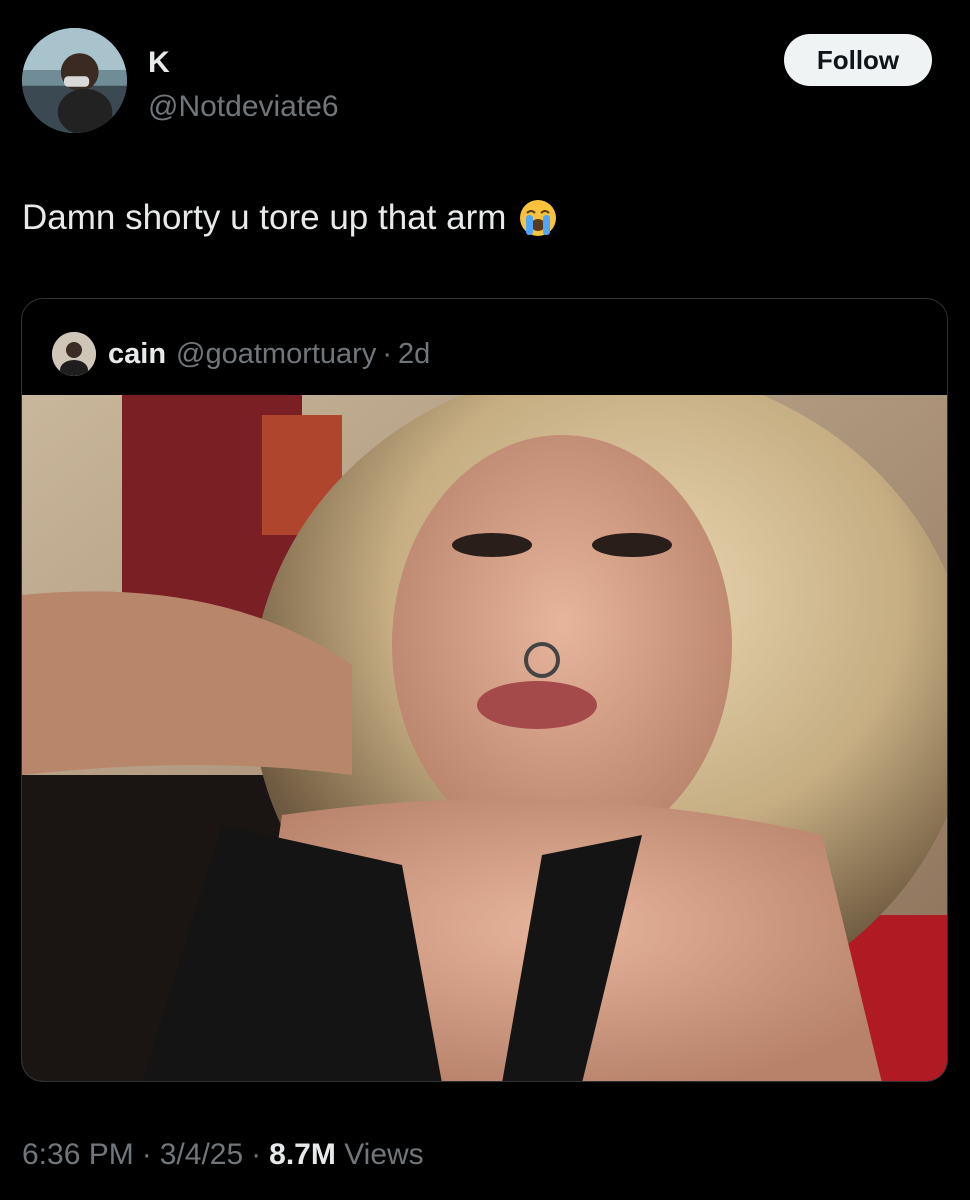  I want to click on author-avatar, so click(74, 80).